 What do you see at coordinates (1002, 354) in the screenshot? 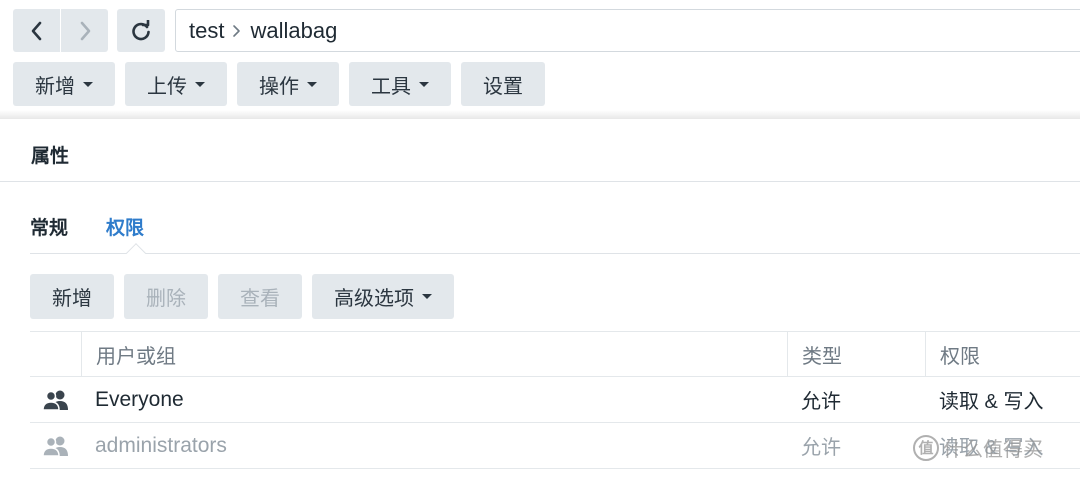
I see `column-header-permission: 权限` at bounding box center [1002, 354].